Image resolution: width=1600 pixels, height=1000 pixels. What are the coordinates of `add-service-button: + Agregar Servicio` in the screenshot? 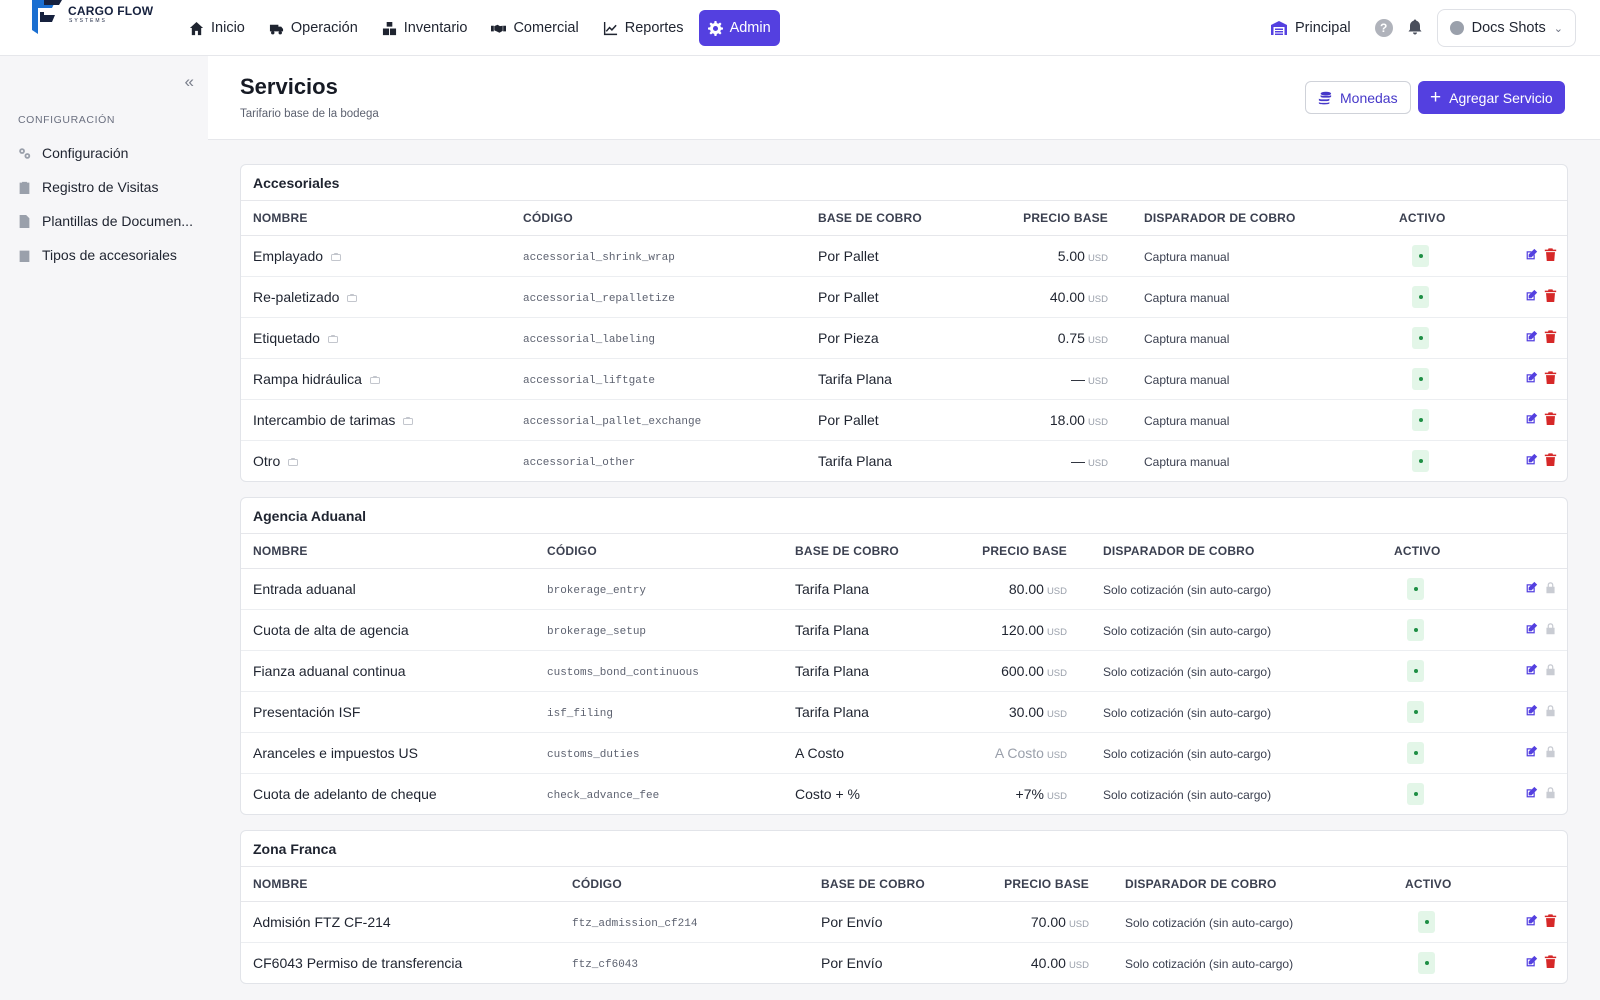 It's located at (1491, 97).